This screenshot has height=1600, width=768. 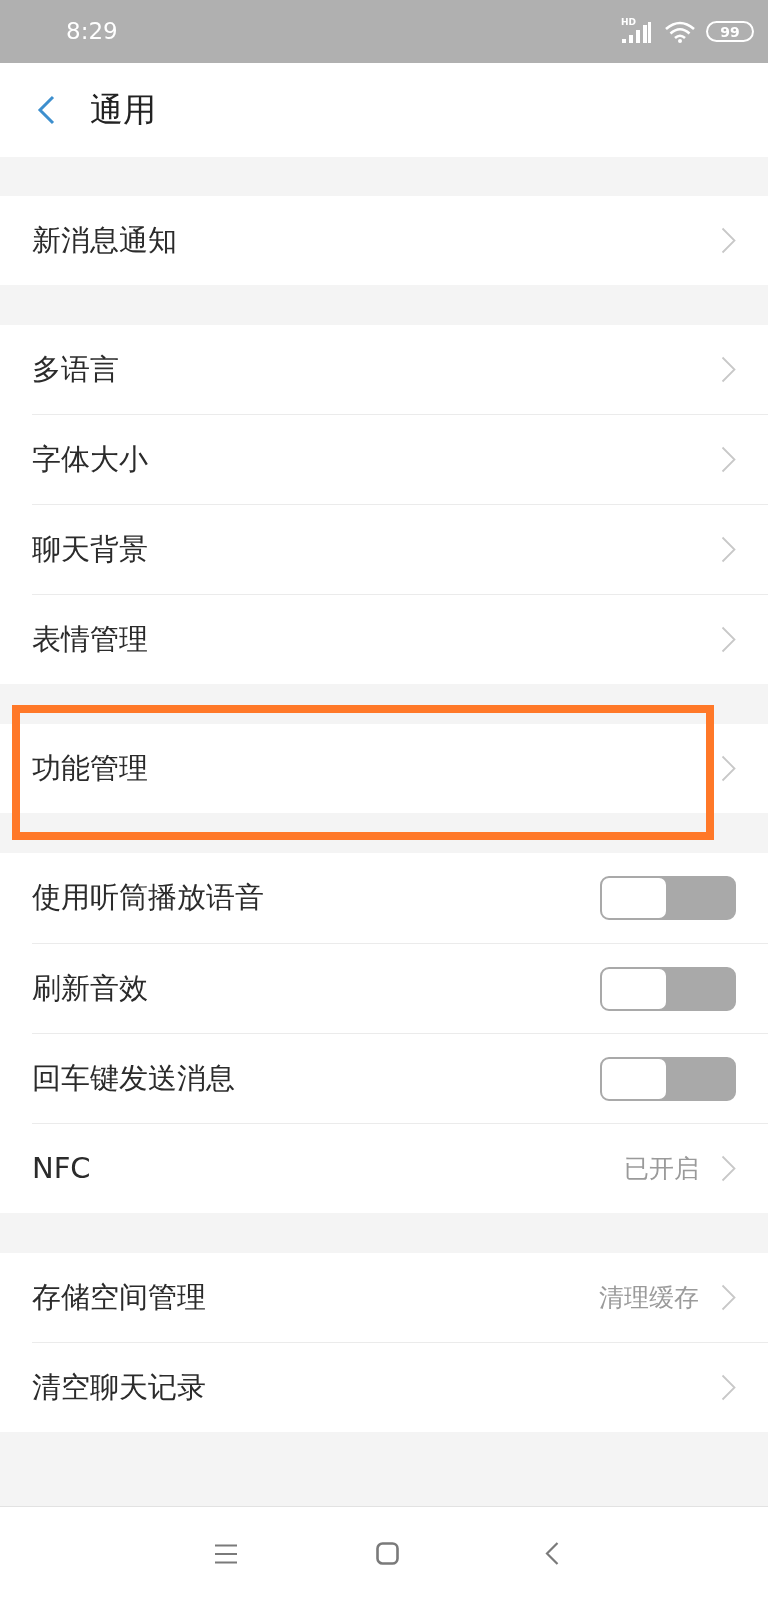 What do you see at coordinates (400, 459) in the screenshot?
I see `settings-menu-item: 字体大小` at bounding box center [400, 459].